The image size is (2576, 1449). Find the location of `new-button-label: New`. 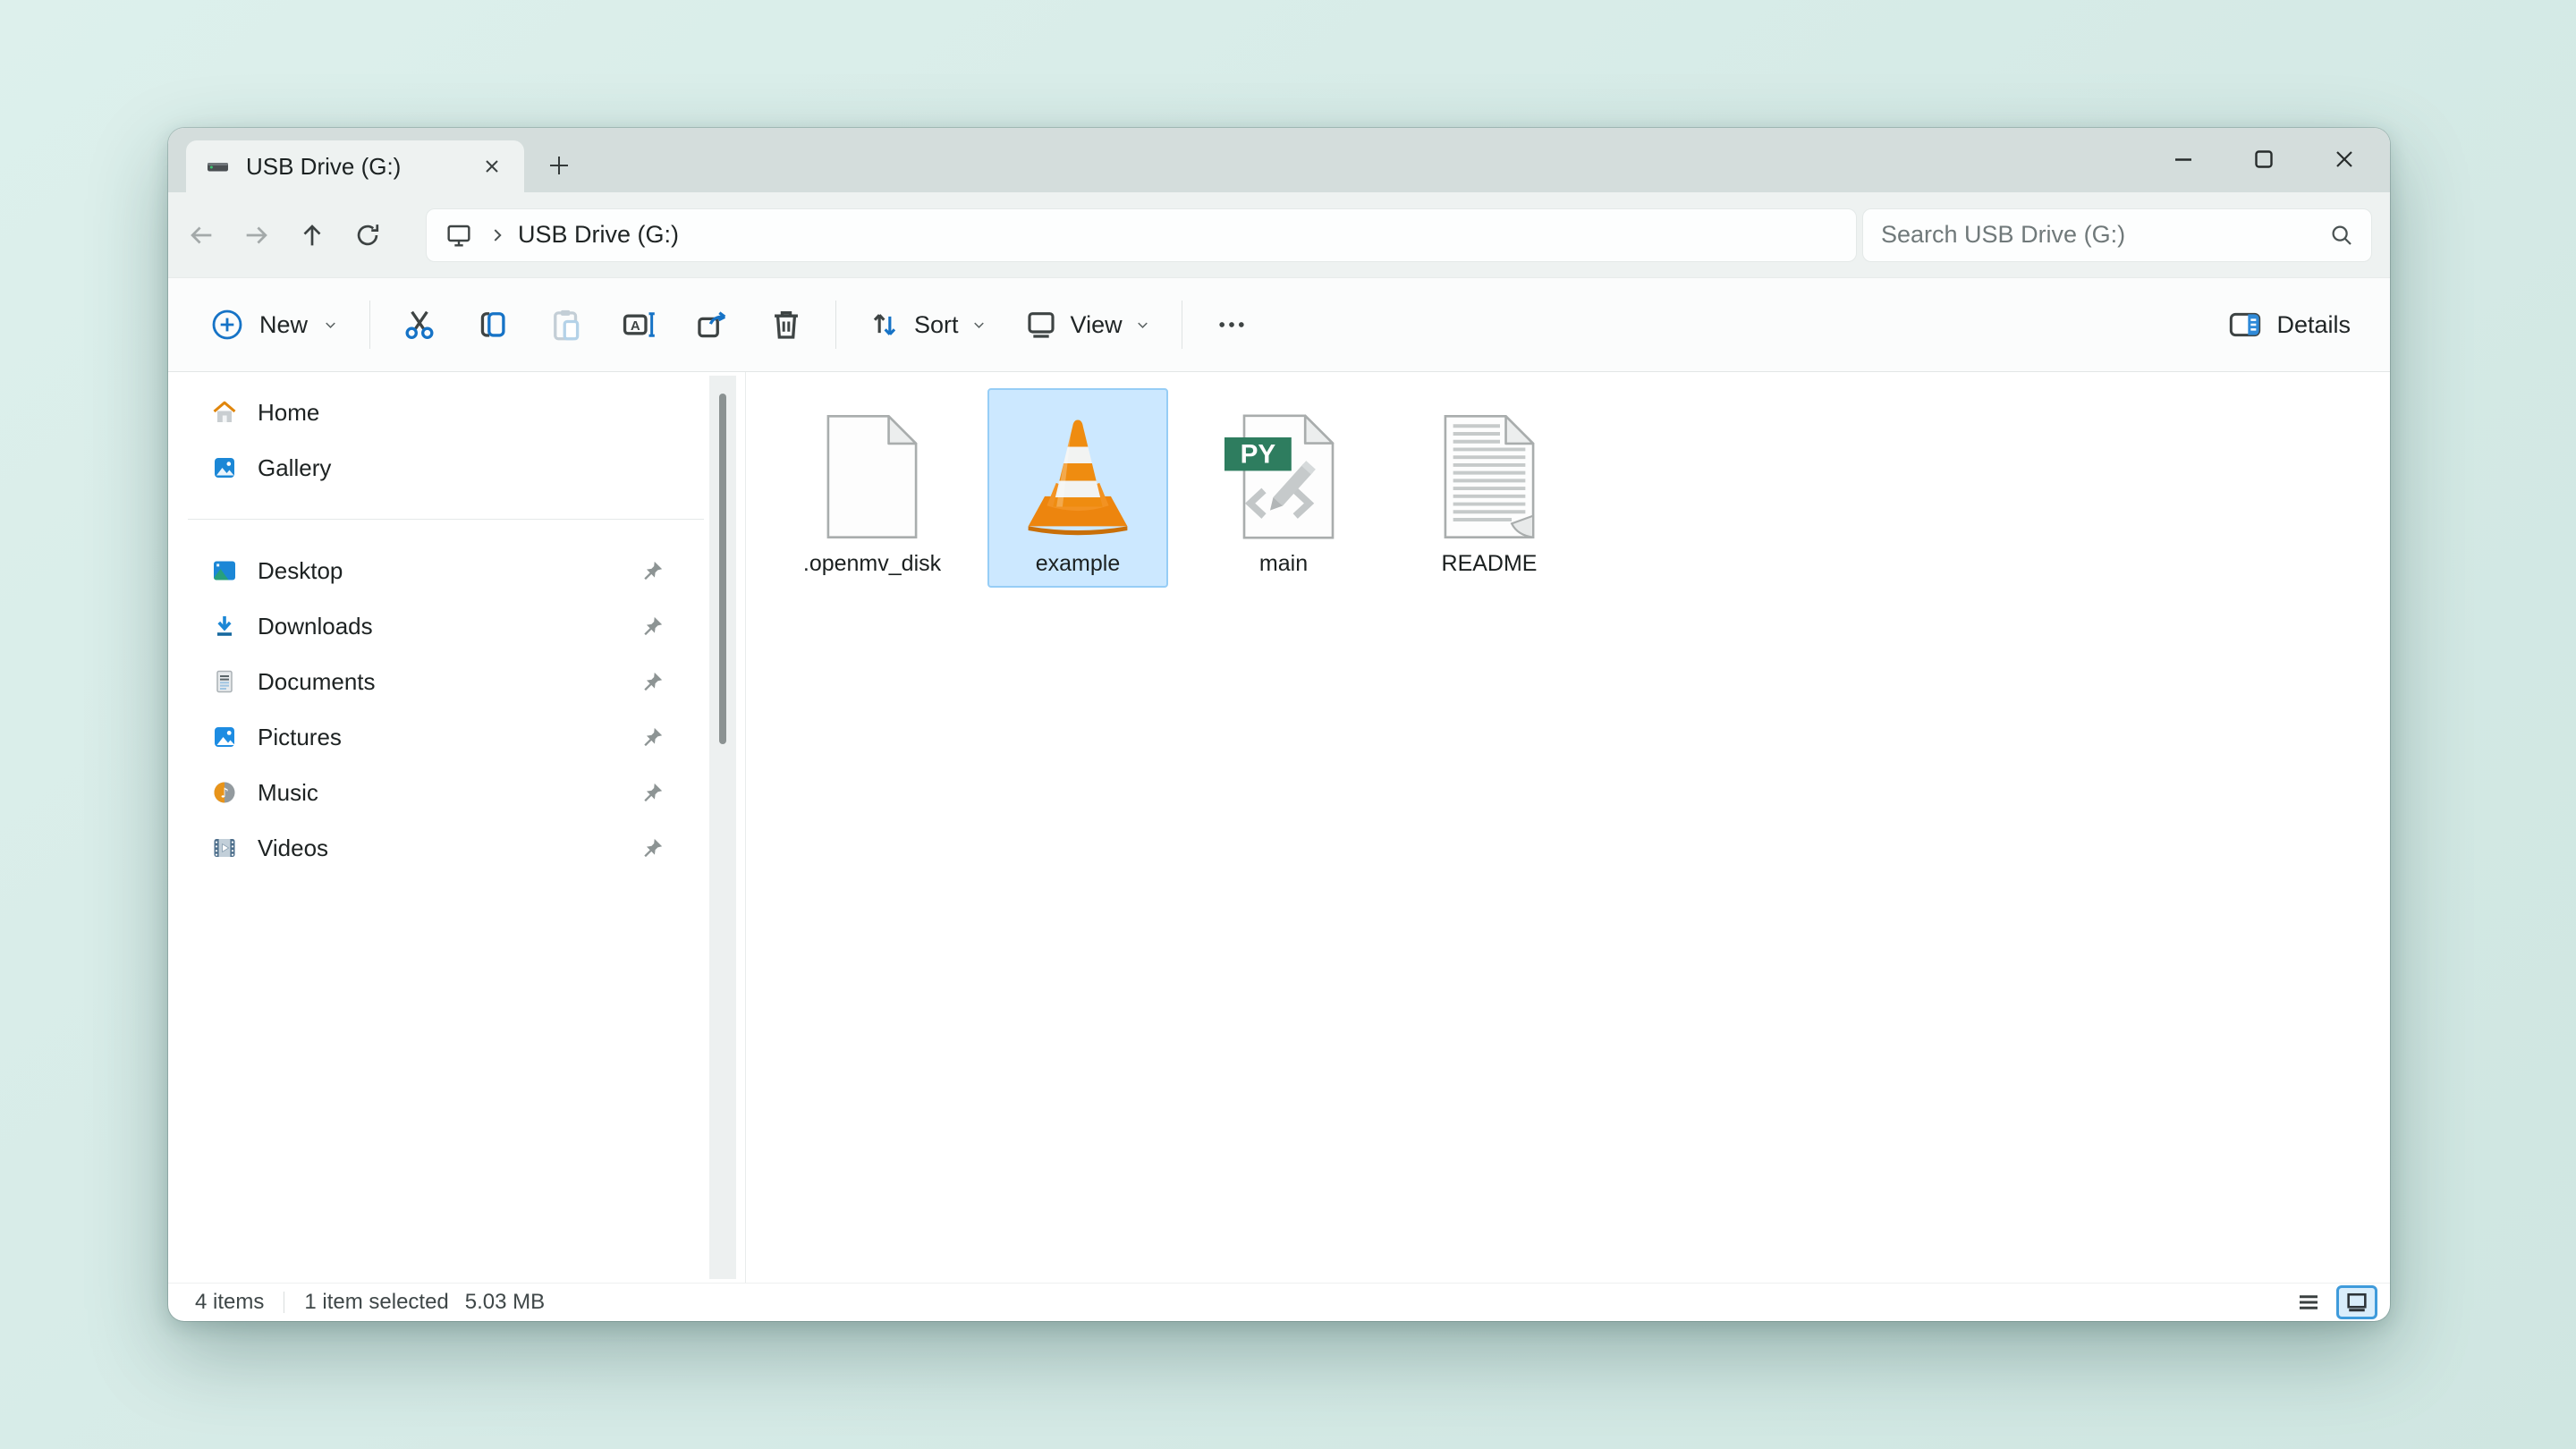

new-button-label: New is located at coordinates (284, 324).